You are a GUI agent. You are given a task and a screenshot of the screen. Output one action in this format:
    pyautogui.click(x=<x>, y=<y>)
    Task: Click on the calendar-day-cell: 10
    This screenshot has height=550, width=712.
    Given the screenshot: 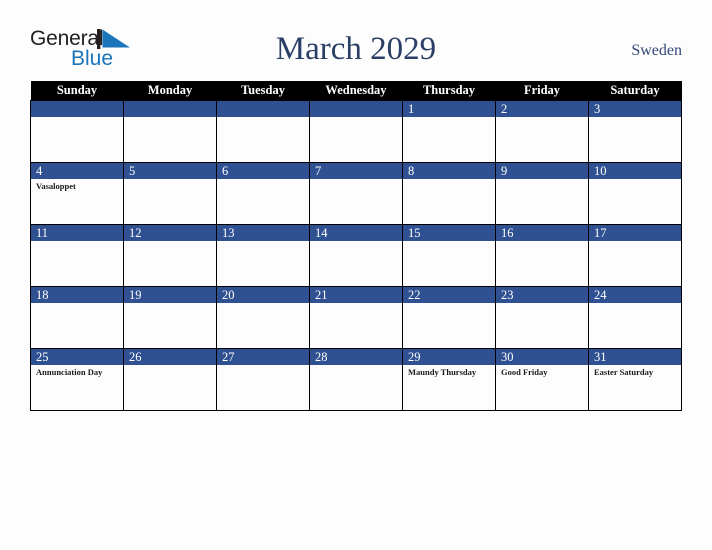 What is the action you would take?
    pyautogui.click(x=635, y=193)
    